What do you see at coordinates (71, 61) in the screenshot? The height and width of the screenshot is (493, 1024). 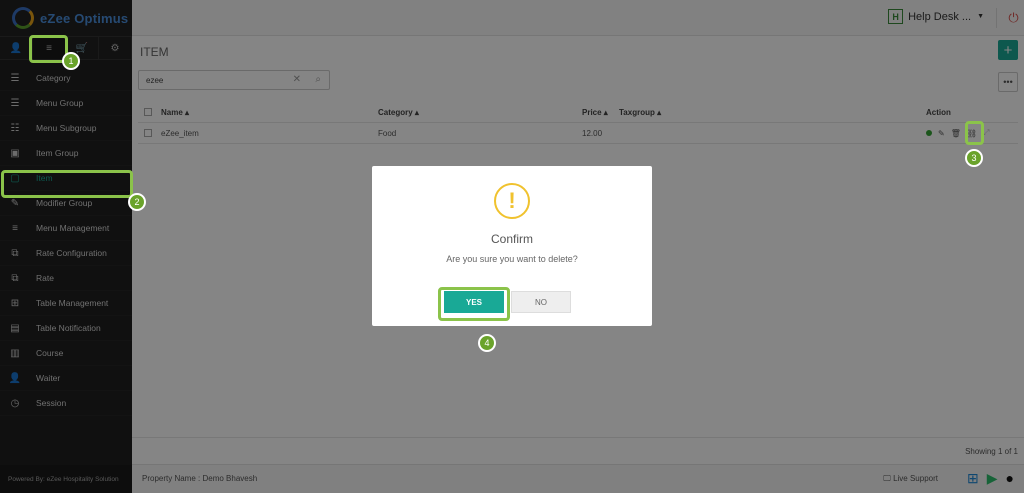 I see `step-badge-1: 1` at bounding box center [71, 61].